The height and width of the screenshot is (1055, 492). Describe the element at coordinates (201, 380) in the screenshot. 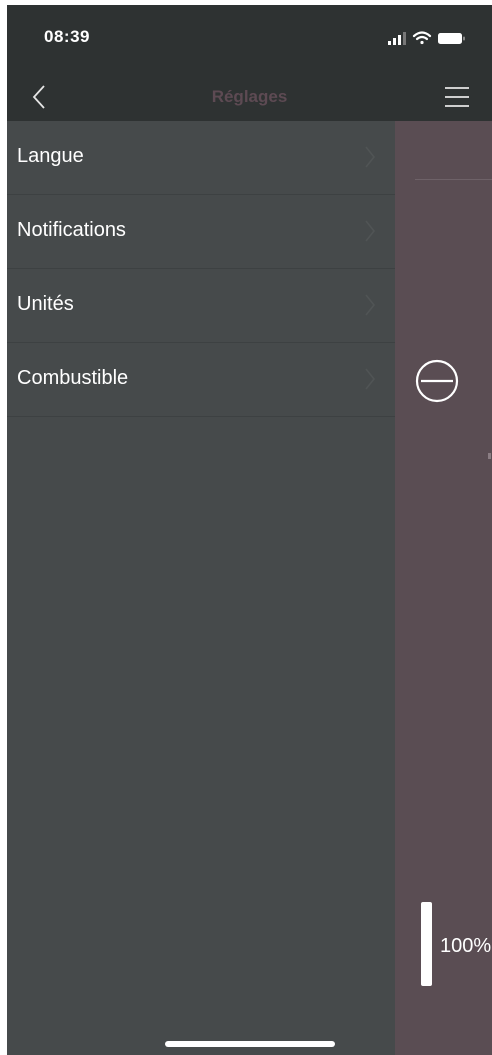

I see `drawer-item-combustible: Combustible` at that location.